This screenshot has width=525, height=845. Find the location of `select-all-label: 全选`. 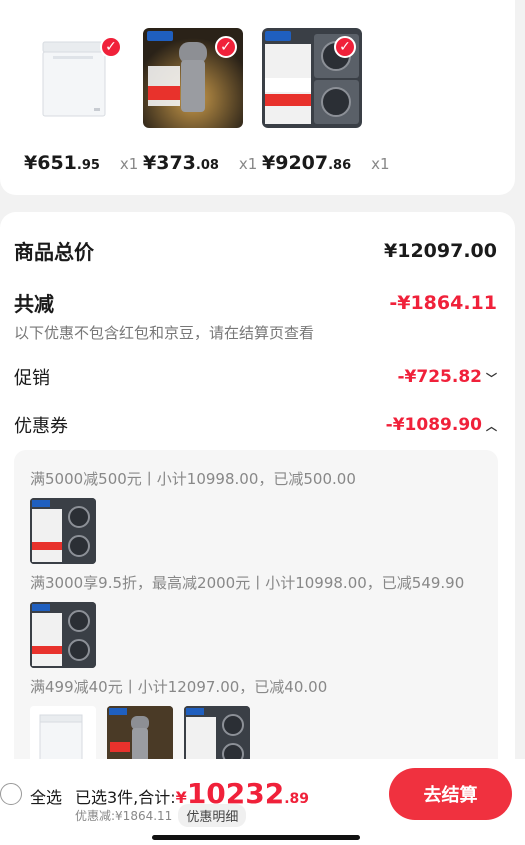

select-all-label: 全选 is located at coordinates (46, 796).